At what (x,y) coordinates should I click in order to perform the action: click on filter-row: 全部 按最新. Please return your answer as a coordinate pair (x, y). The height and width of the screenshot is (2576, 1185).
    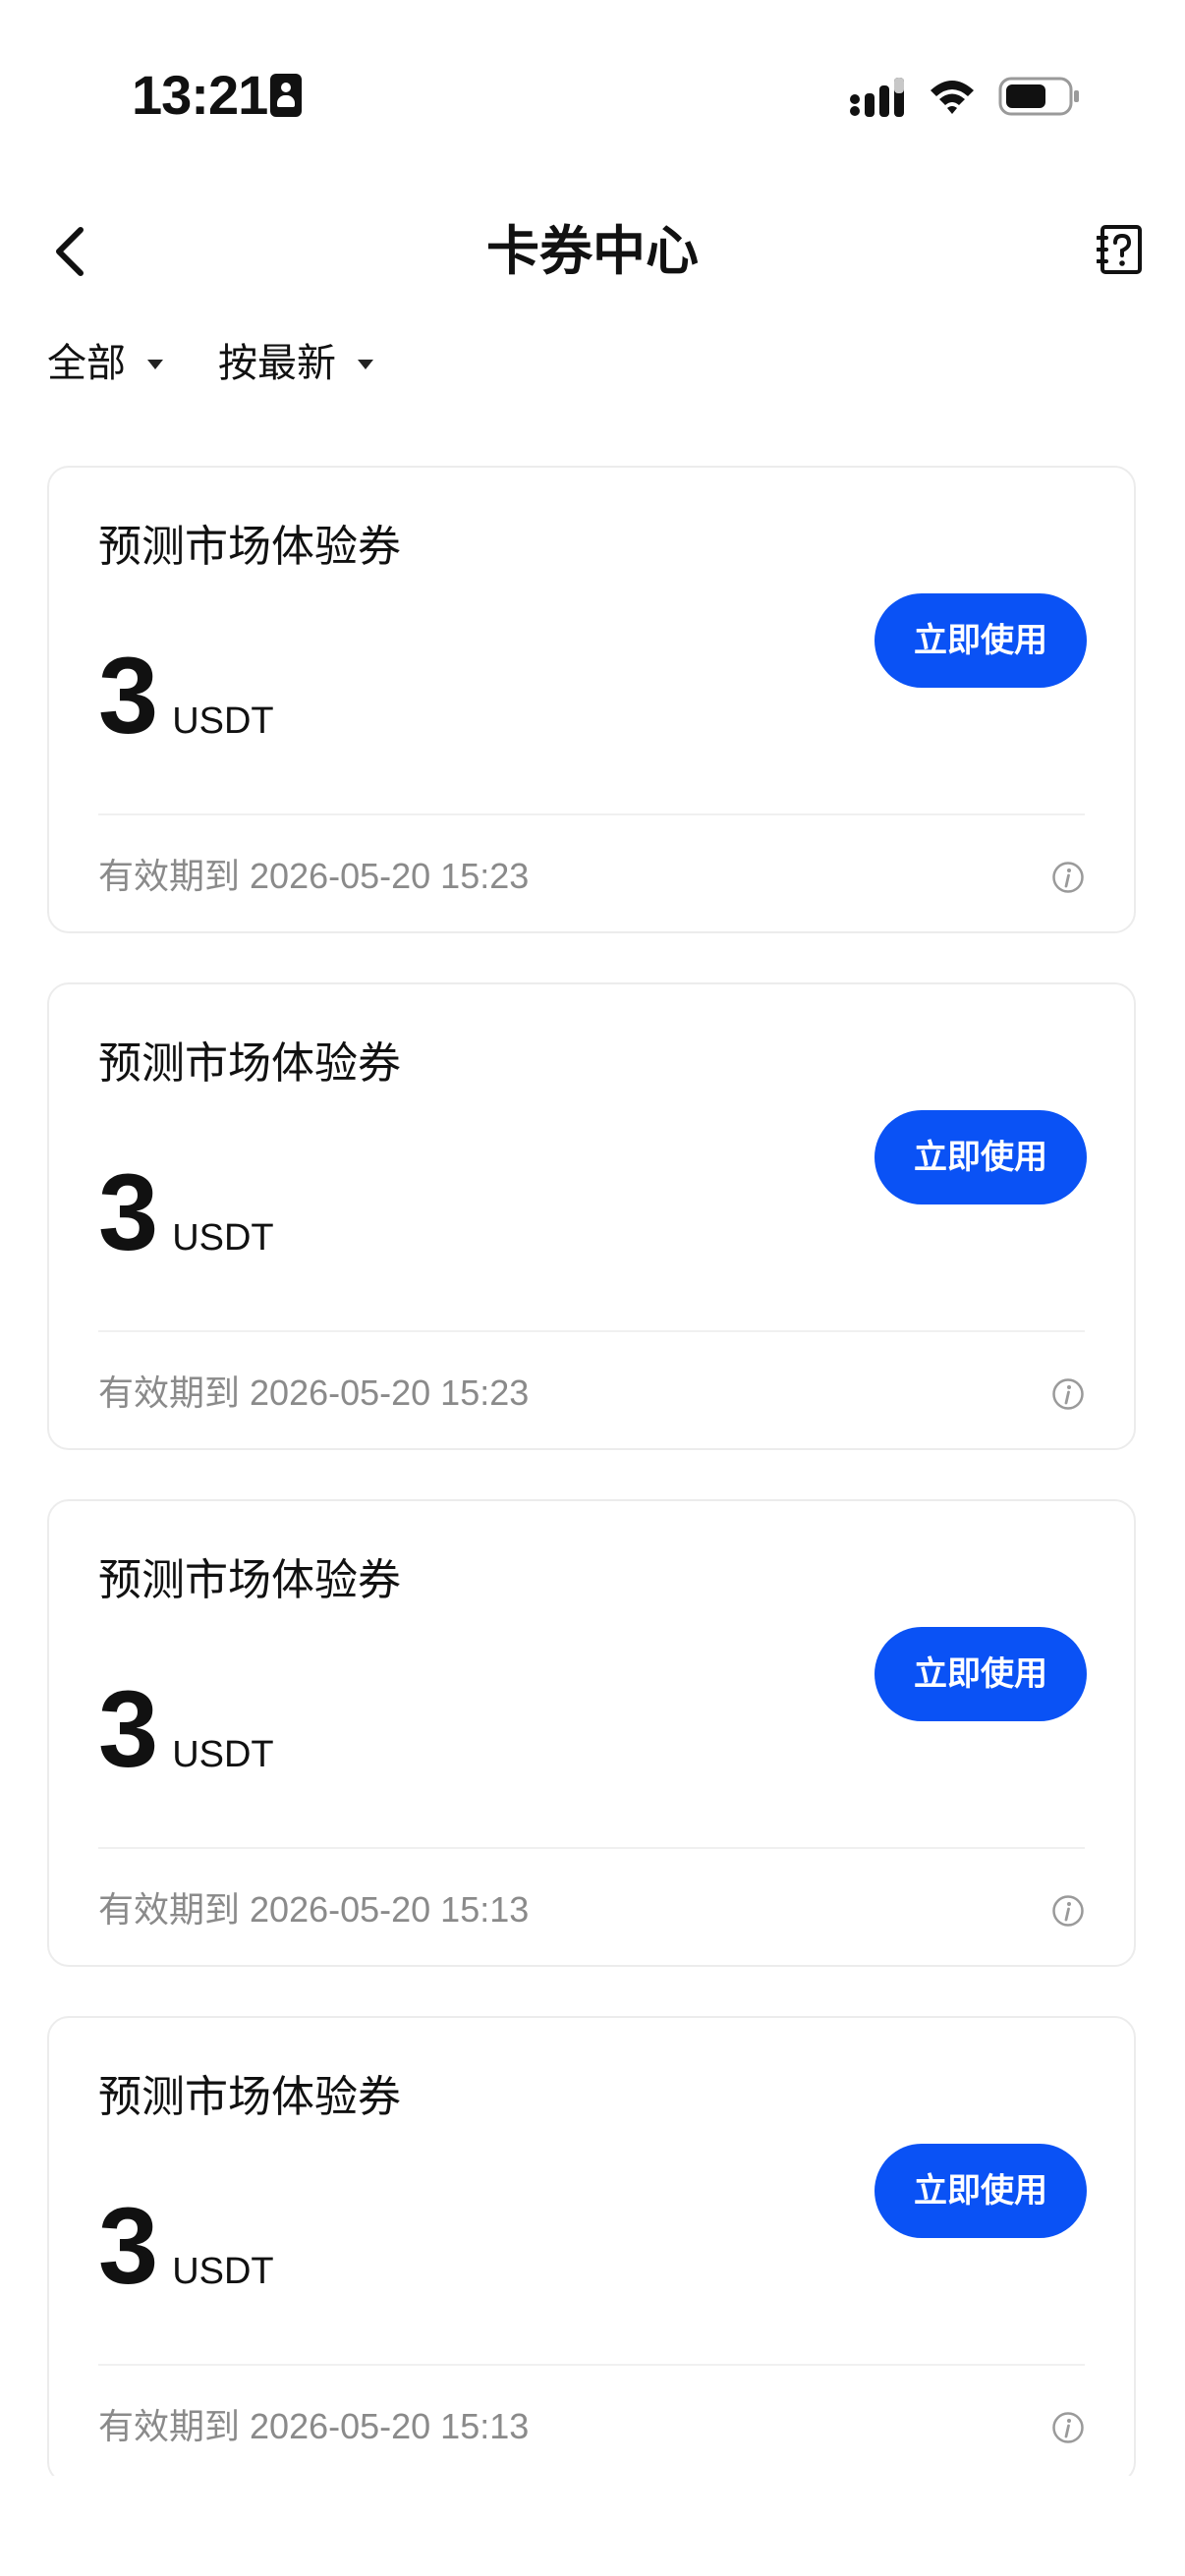
    Looking at the image, I should click on (238, 363).